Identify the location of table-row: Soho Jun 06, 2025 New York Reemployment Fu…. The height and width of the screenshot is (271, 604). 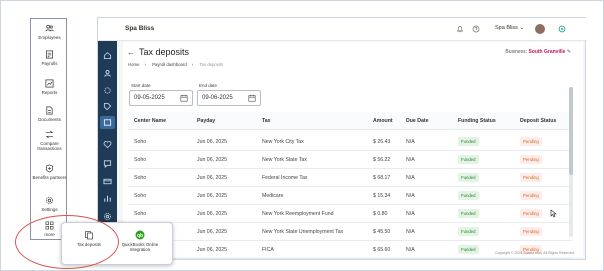
(350, 214).